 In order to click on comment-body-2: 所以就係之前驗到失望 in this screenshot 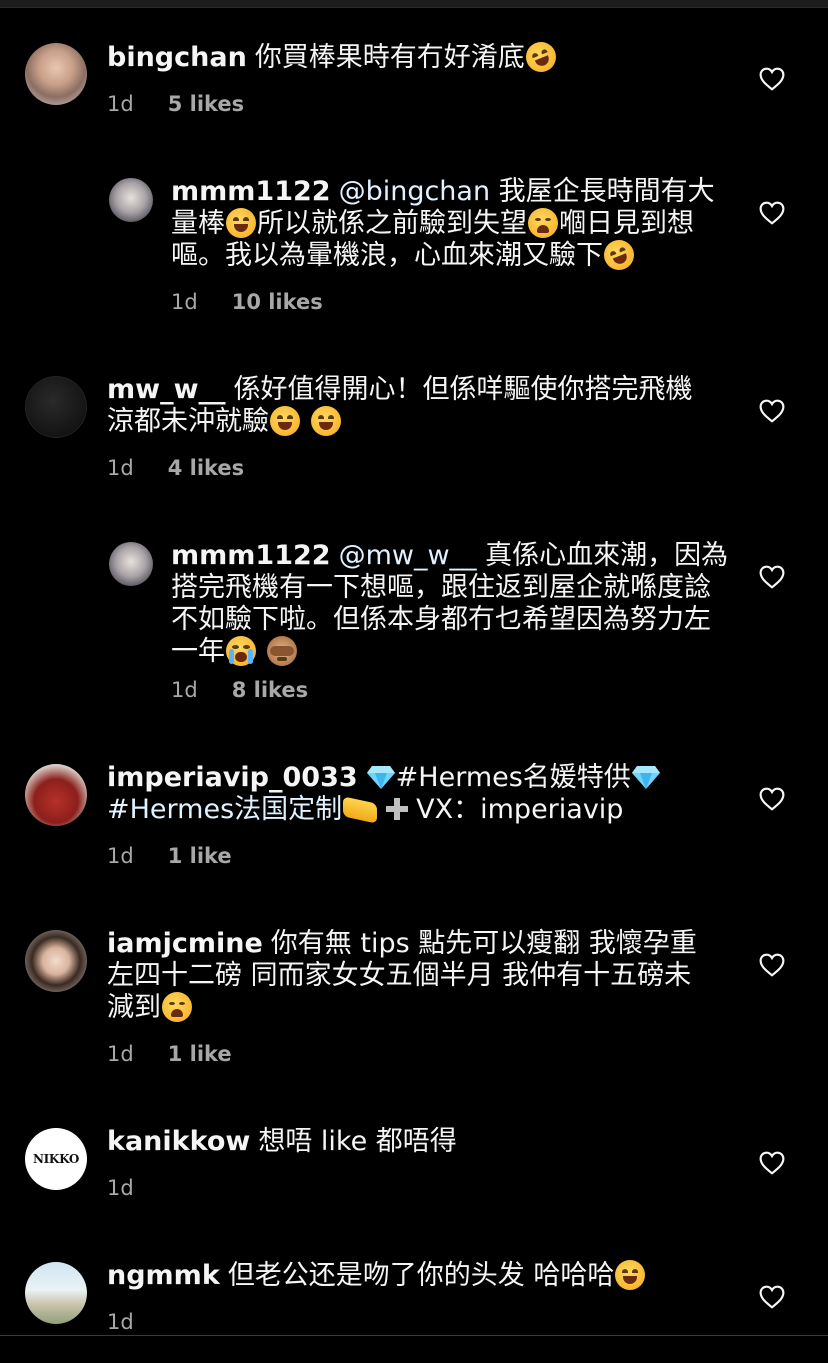, I will do `click(392, 223)`.